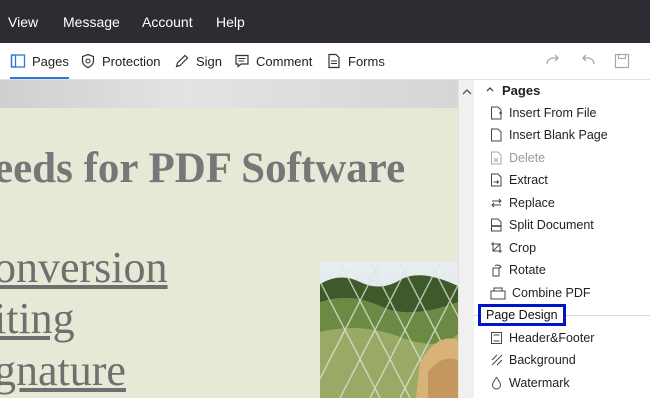 The width and height of the screenshot is (650, 398). Describe the element at coordinates (63, 370) in the screenshot. I see `document-bullet-3: gnature` at that location.